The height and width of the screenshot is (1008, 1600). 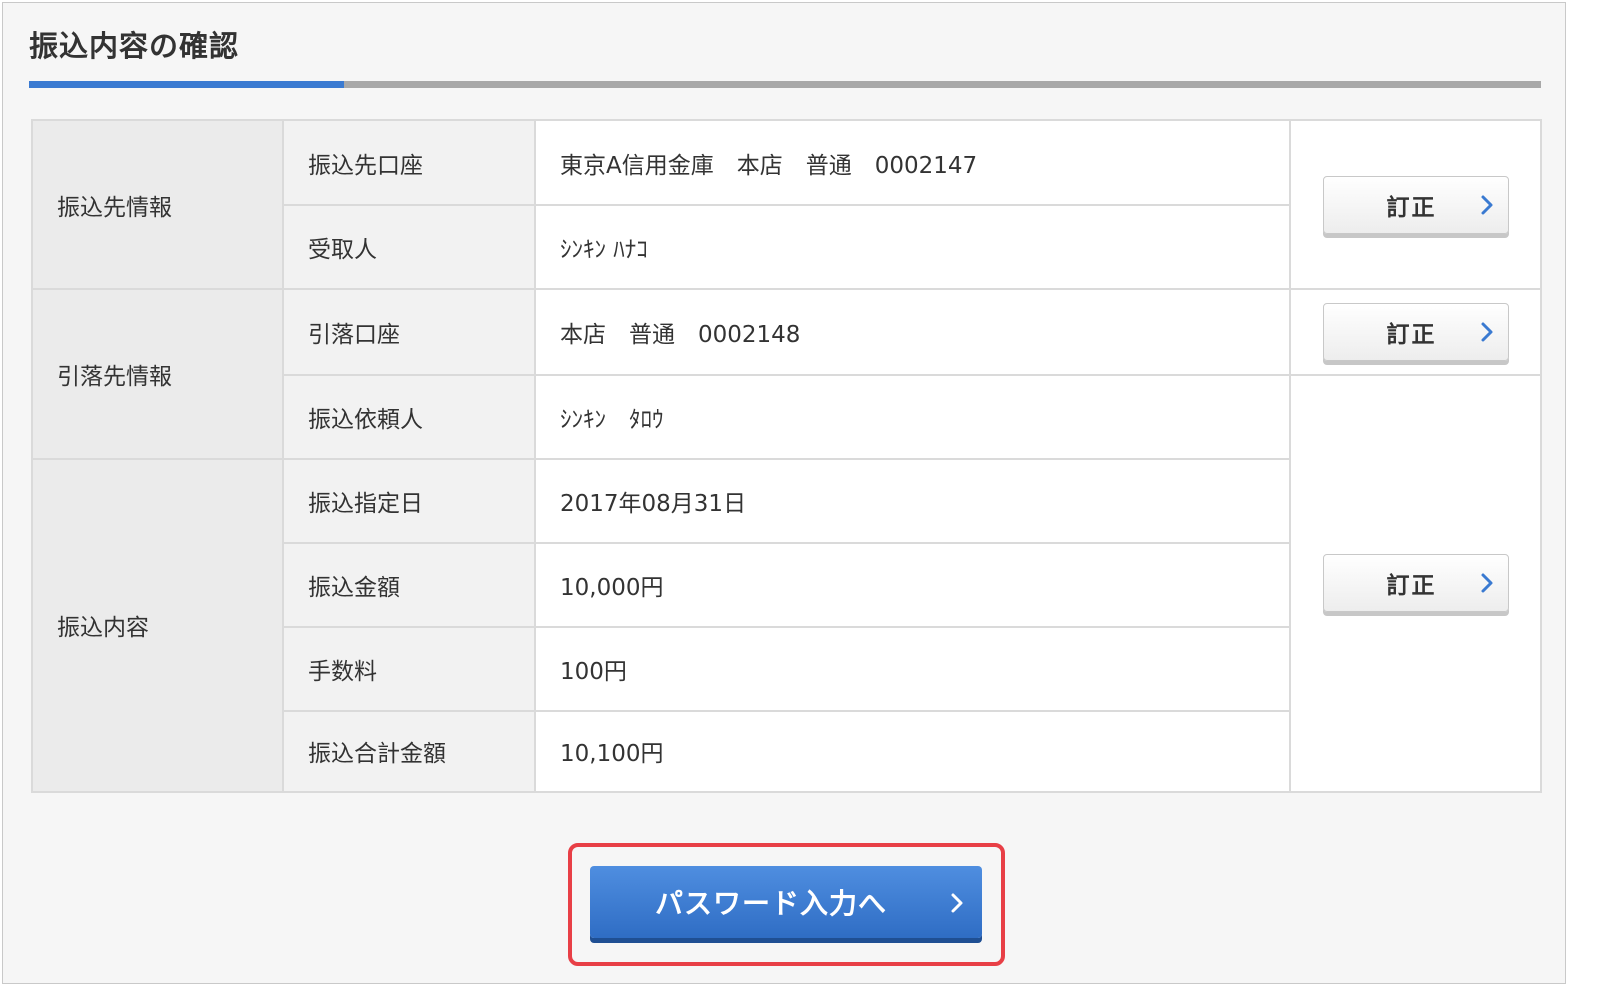 I want to click on label-transfer-amount: 振込金額, so click(x=410, y=585).